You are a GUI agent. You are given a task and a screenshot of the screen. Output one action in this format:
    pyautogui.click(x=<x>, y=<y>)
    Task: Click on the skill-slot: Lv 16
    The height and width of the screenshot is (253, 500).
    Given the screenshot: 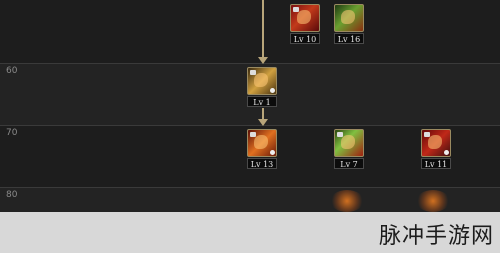 What is the action you would take?
    pyautogui.click(x=349, y=24)
    